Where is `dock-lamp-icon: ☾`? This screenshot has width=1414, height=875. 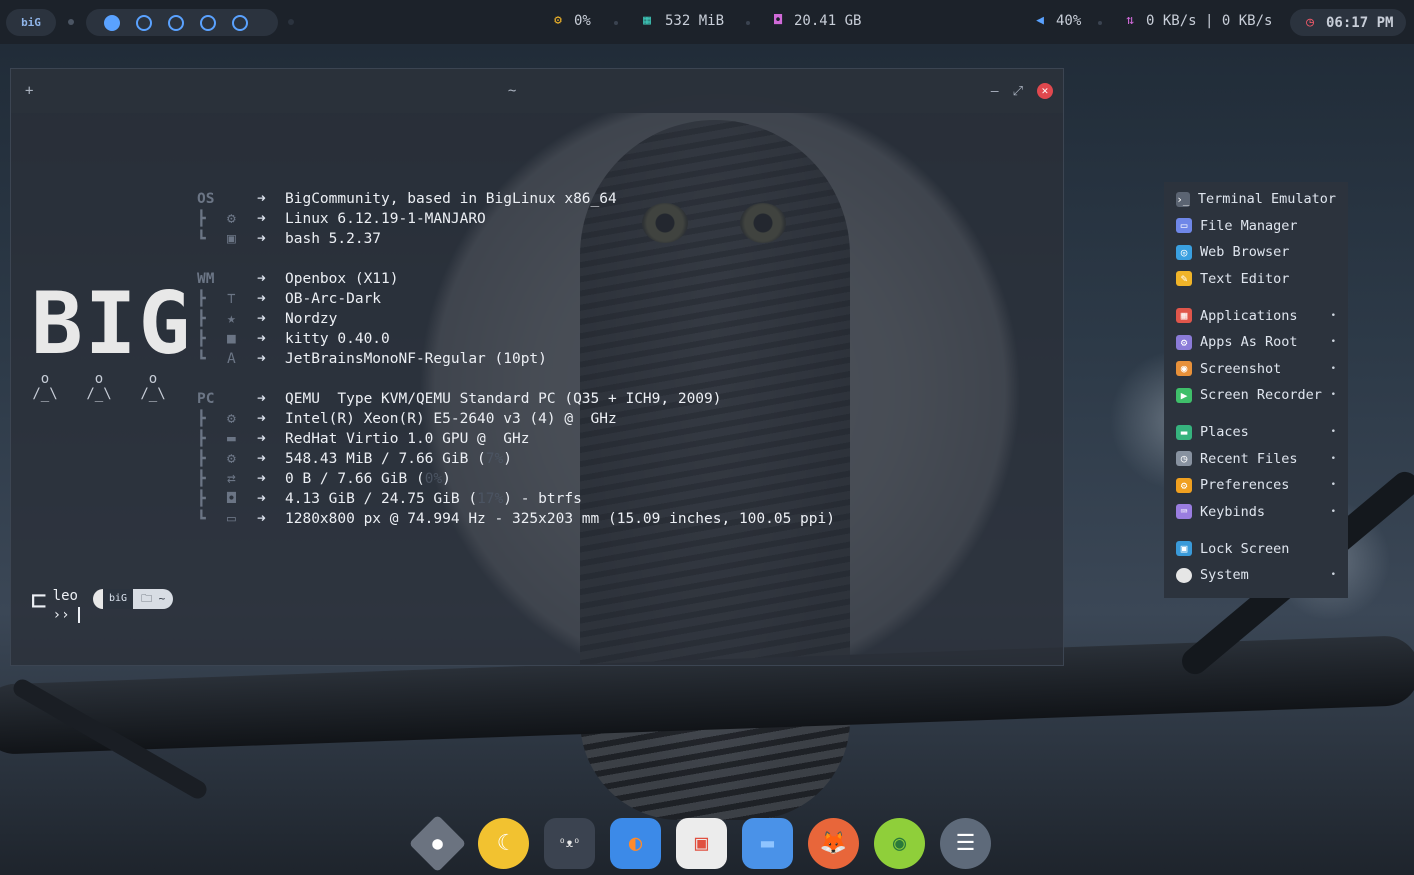
dock-lamp-icon: ☾ is located at coordinates (503, 843).